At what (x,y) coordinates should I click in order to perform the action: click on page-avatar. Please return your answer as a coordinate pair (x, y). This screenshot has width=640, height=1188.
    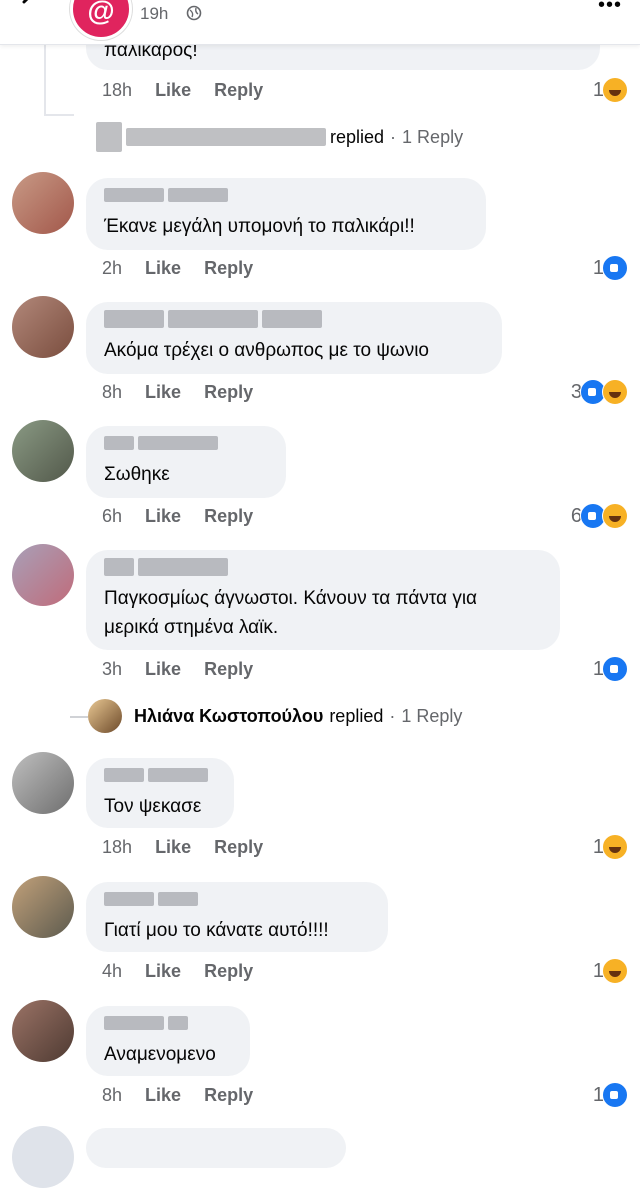
    Looking at the image, I should click on (101, 20).